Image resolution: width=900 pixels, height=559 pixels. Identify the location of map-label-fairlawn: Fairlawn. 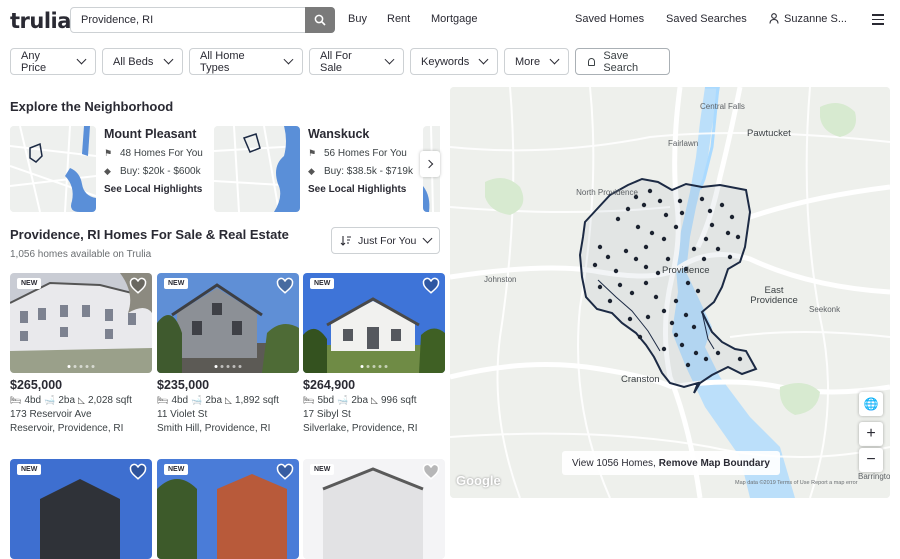
(683, 143).